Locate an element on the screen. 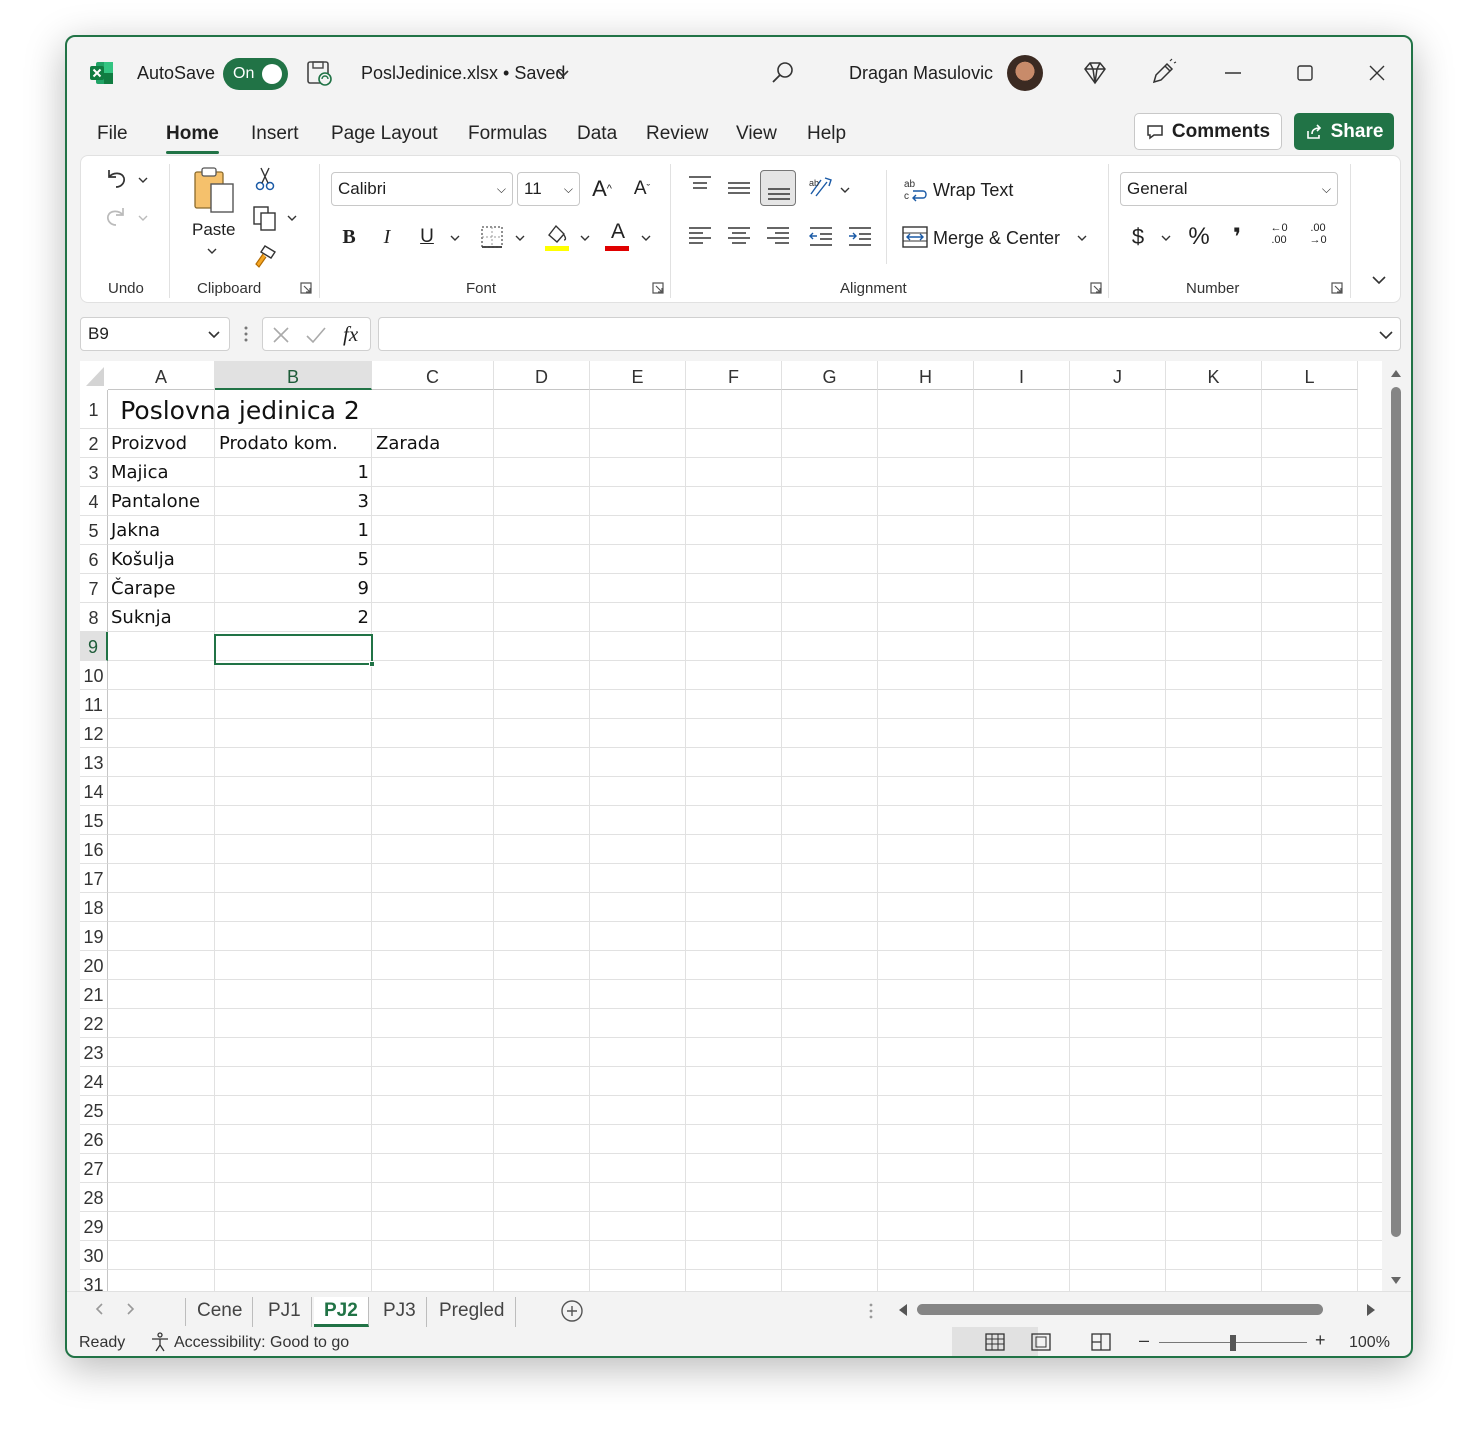  number-format-select: General ⌵ is located at coordinates (1229, 189).